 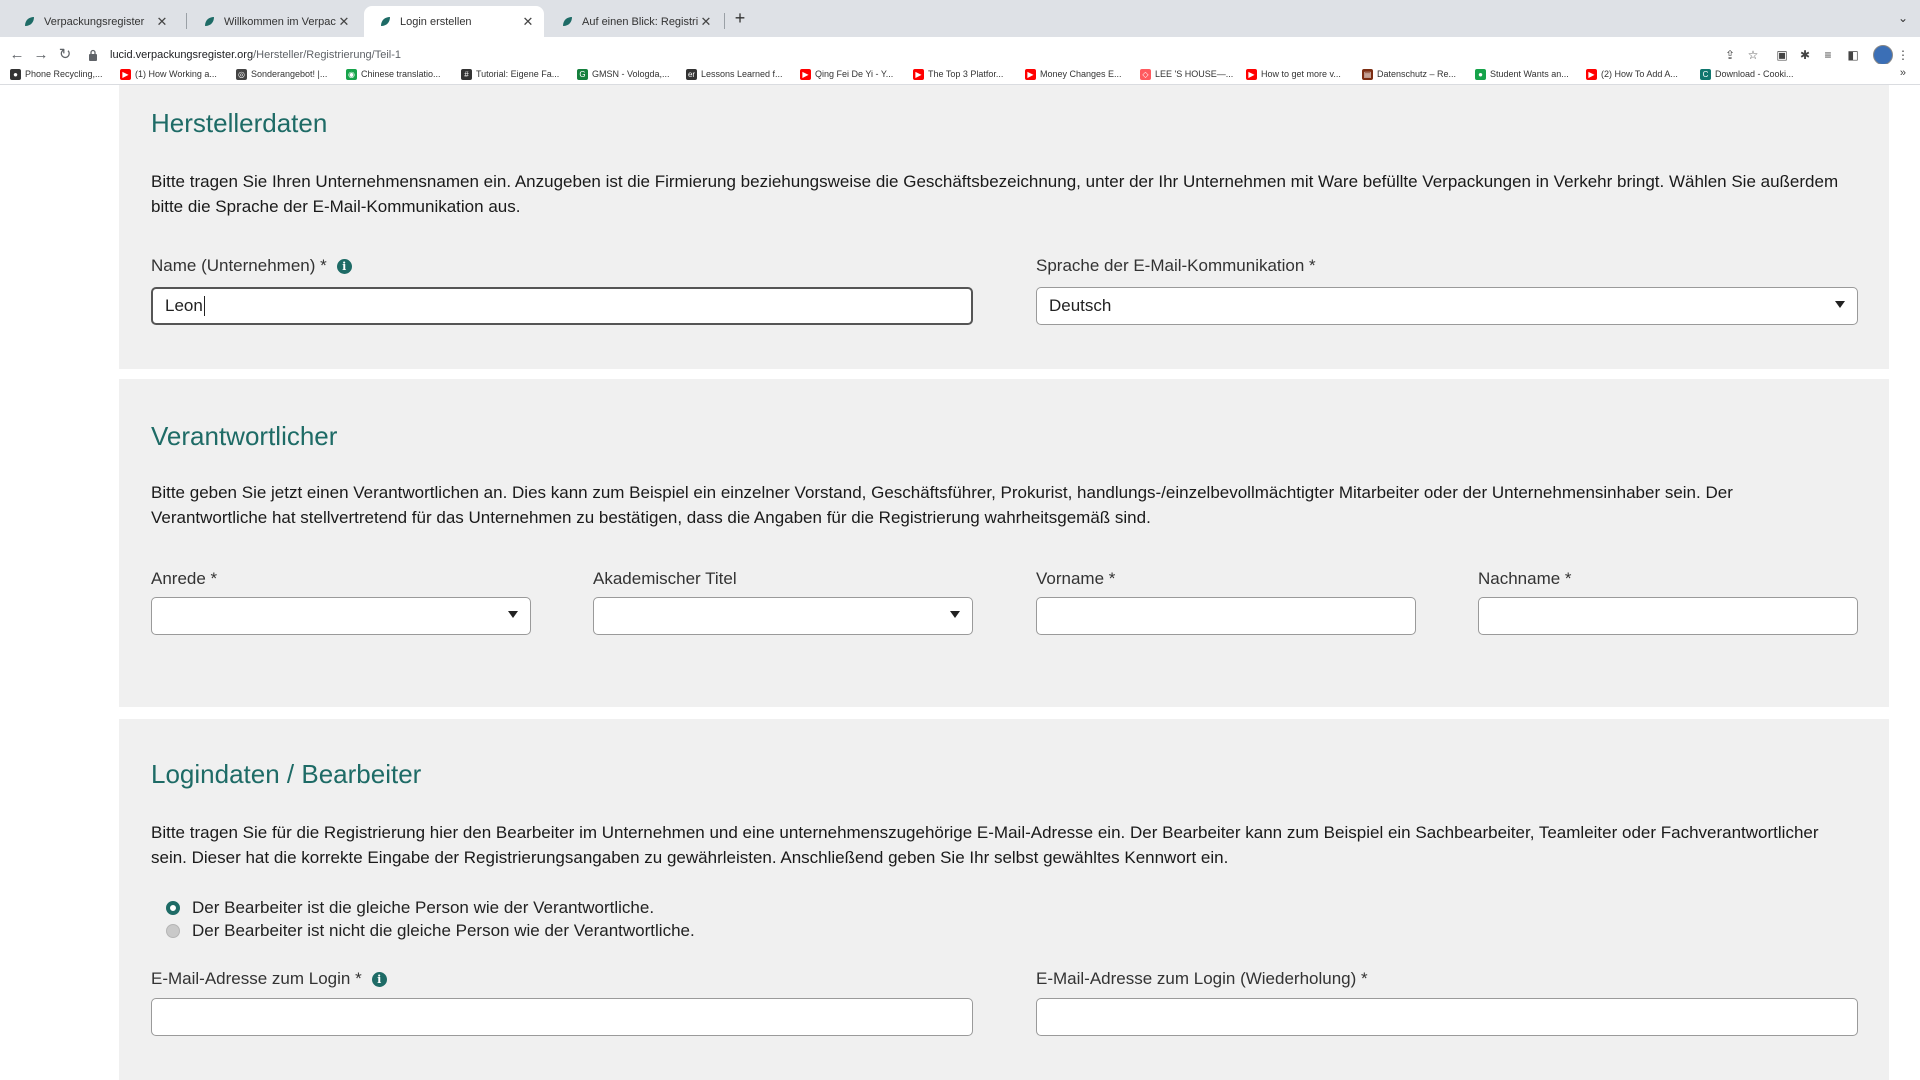 What do you see at coordinates (1903, 73) in the screenshot?
I see `bookmarks-overflow-chevron-icon: »` at bounding box center [1903, 73].